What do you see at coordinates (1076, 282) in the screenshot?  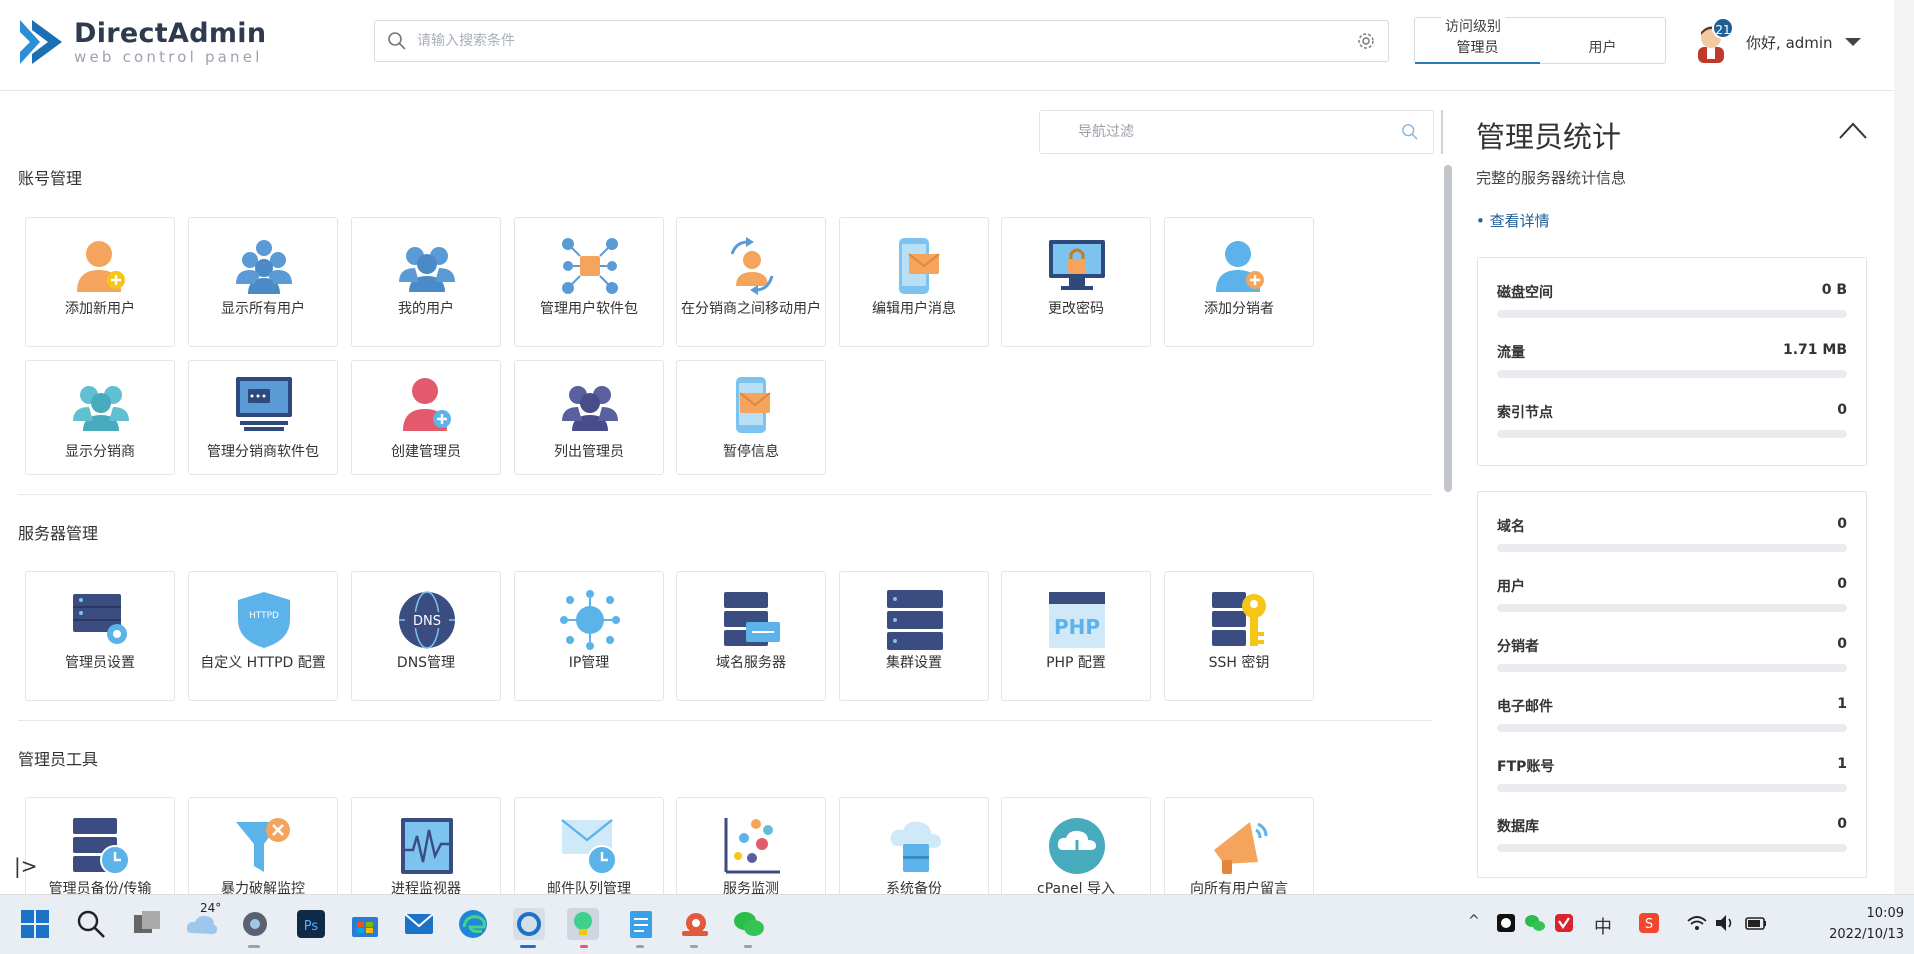 I see `tile-change-password: 更改密码` at bounding box center [1076, 282].